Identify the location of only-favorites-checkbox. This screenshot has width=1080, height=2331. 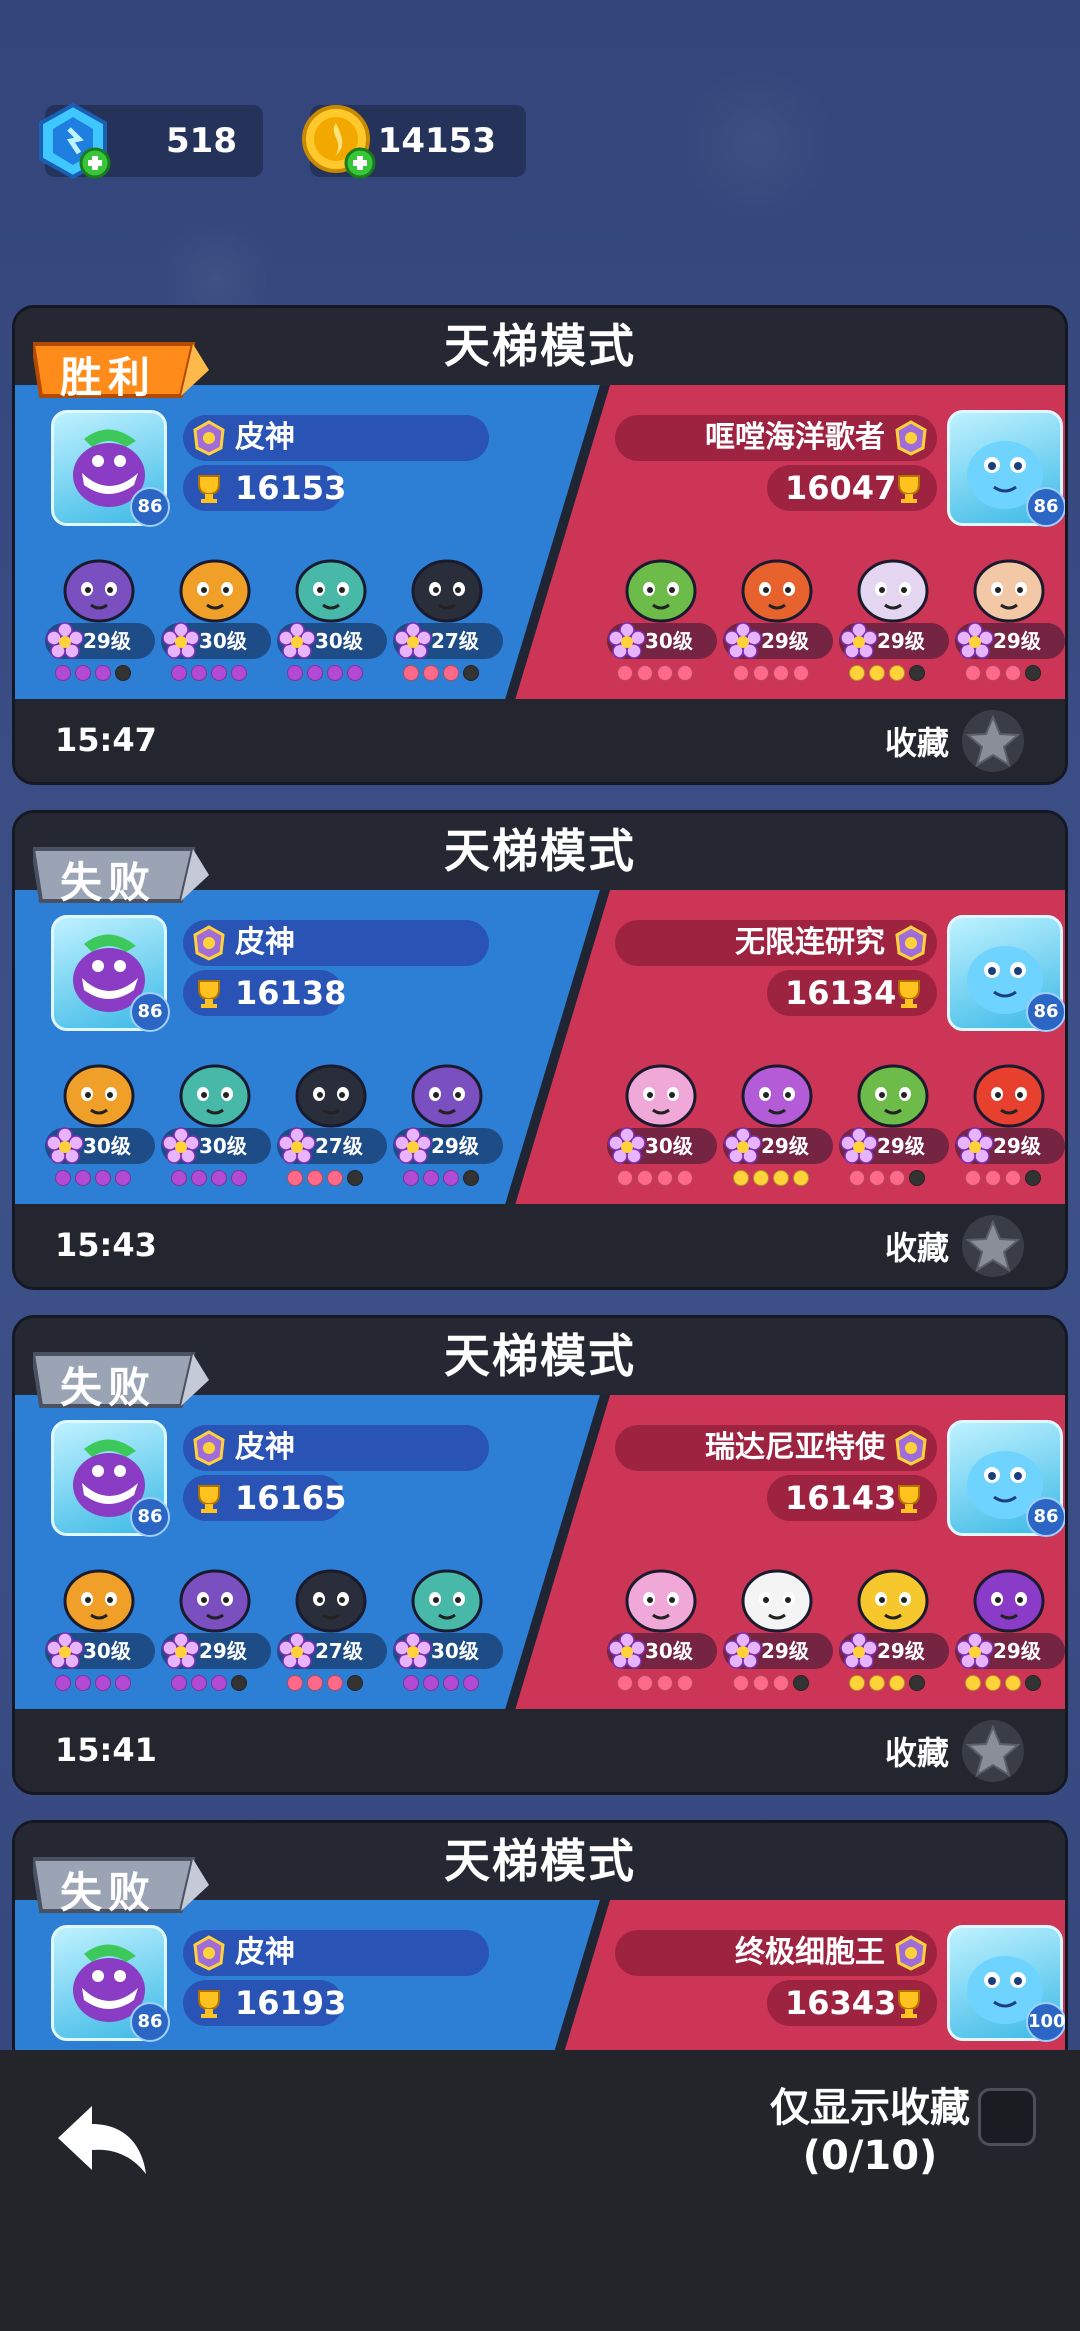
(1007, 2117).